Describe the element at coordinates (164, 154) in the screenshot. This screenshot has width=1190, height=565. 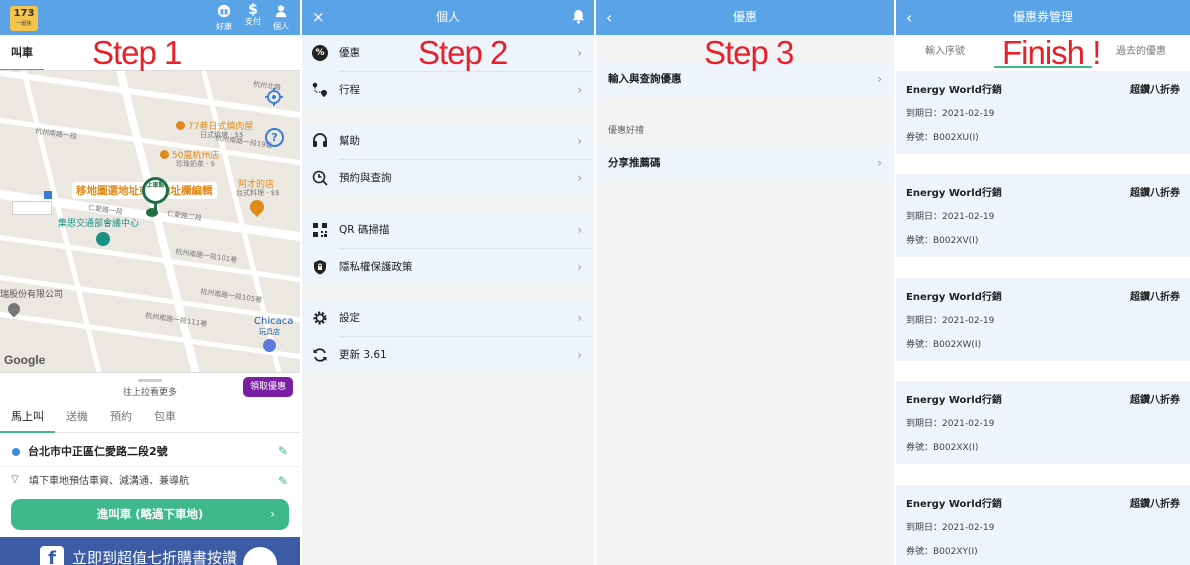
I see `cup-icon` at that location.